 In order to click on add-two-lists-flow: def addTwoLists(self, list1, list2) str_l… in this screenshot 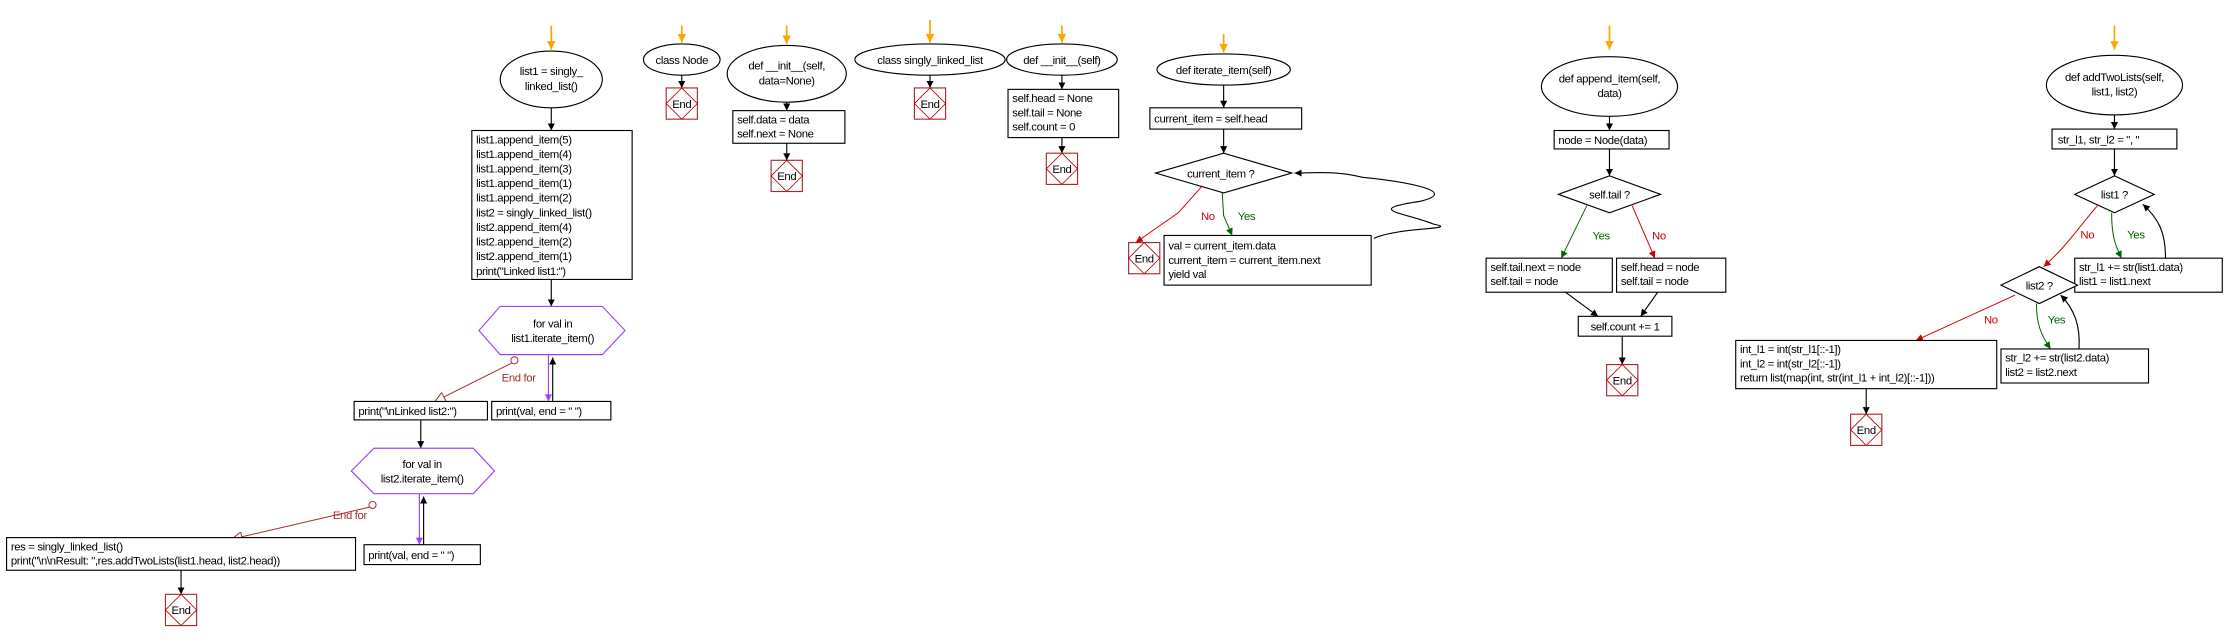, I will do `click(1979, 235)`.